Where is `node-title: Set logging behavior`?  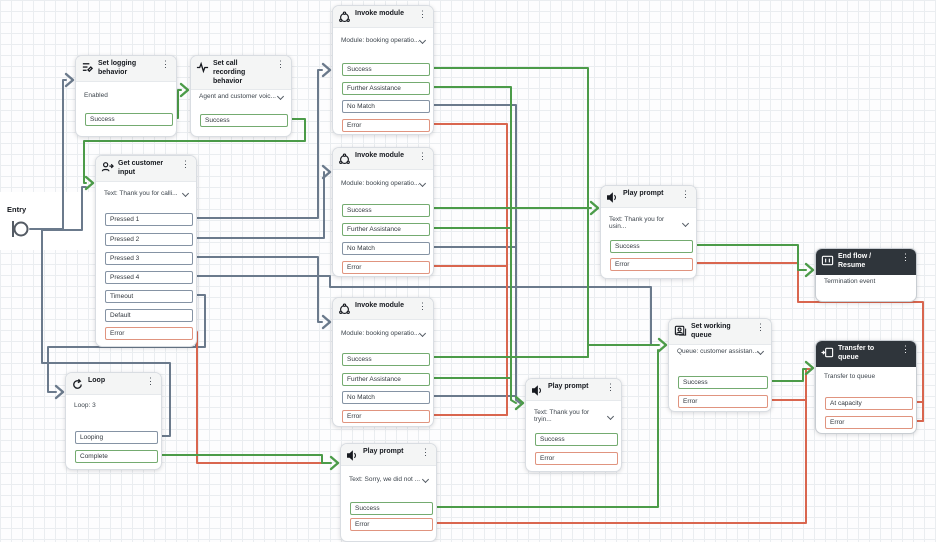
node-title: Set logging behavior is located at coordinates (117, 68).